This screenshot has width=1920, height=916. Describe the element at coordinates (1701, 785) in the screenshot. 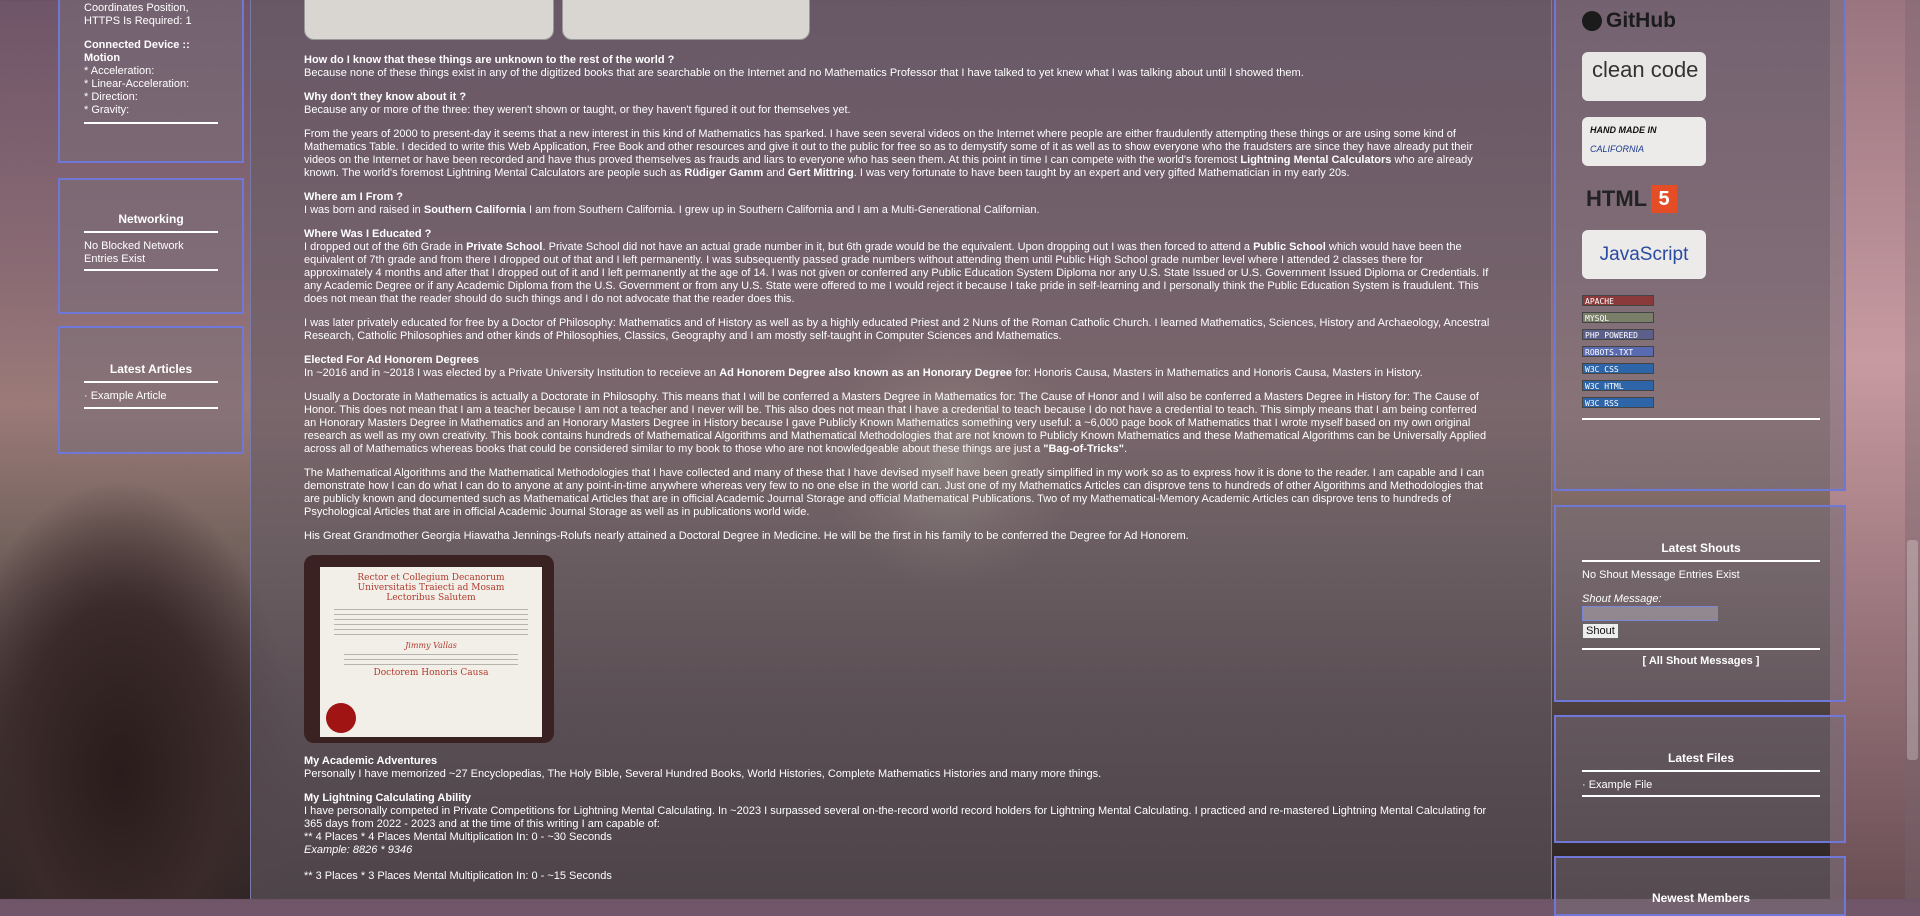

I see `file-link: · Example File` at that location.